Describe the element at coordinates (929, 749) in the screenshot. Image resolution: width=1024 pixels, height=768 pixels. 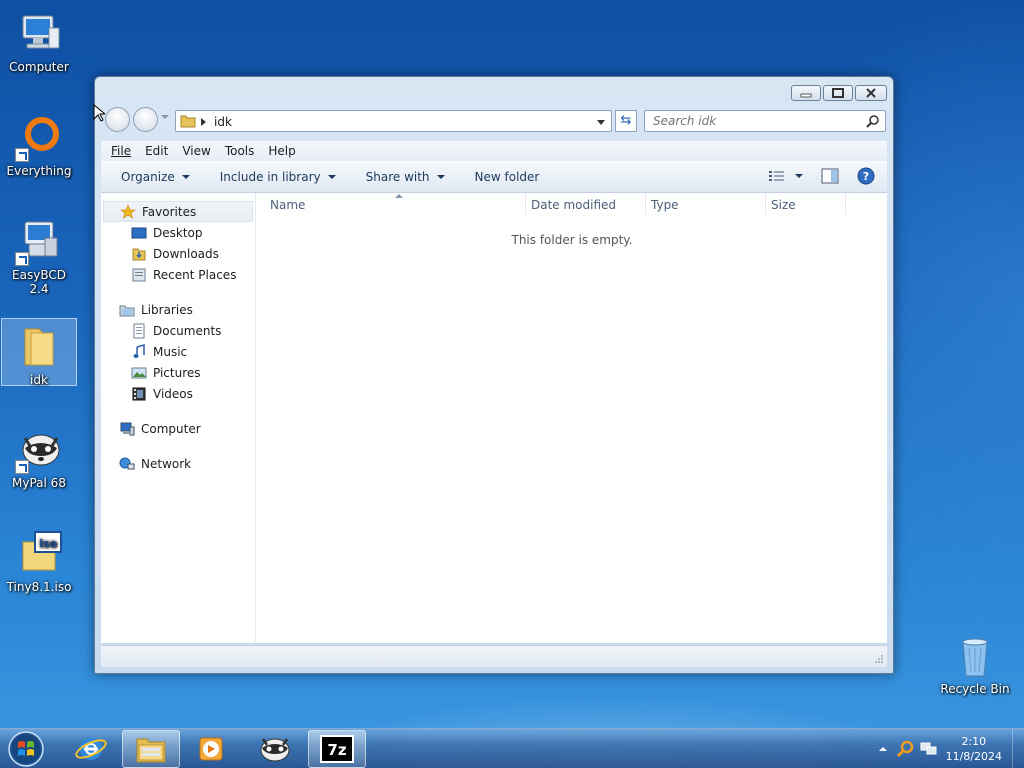
I see `network-tray-icon` at that location.